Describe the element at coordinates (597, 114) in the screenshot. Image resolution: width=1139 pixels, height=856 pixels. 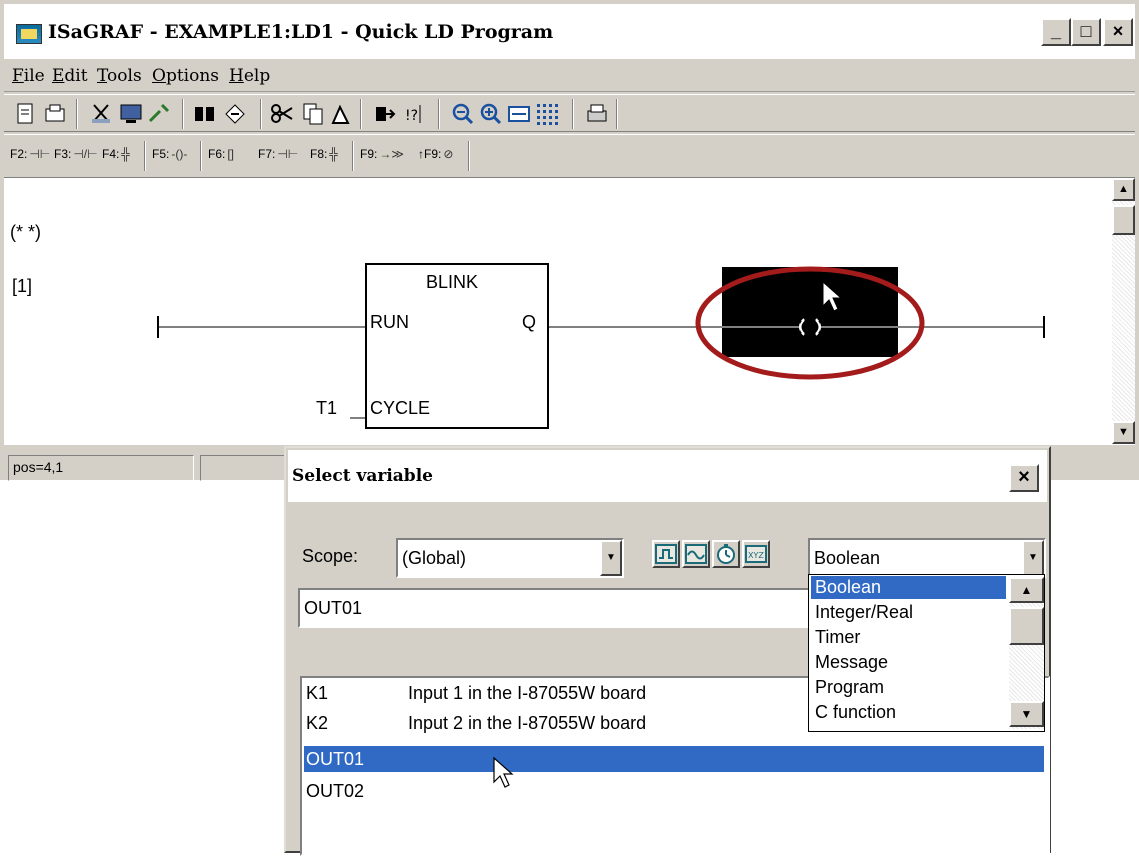
I see `printer-icon` at that location.